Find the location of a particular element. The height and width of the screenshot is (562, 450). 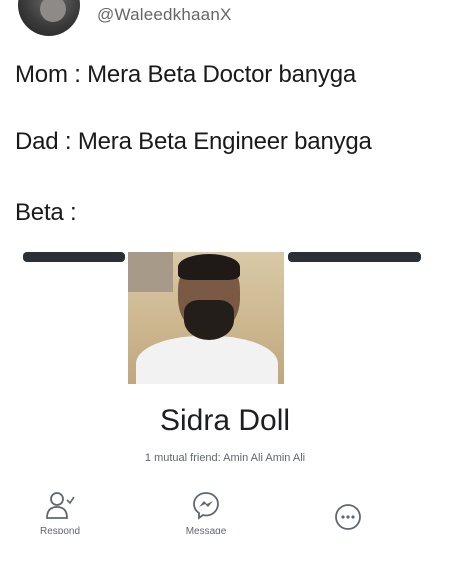

photo-background is located at coordinates (150, 272).